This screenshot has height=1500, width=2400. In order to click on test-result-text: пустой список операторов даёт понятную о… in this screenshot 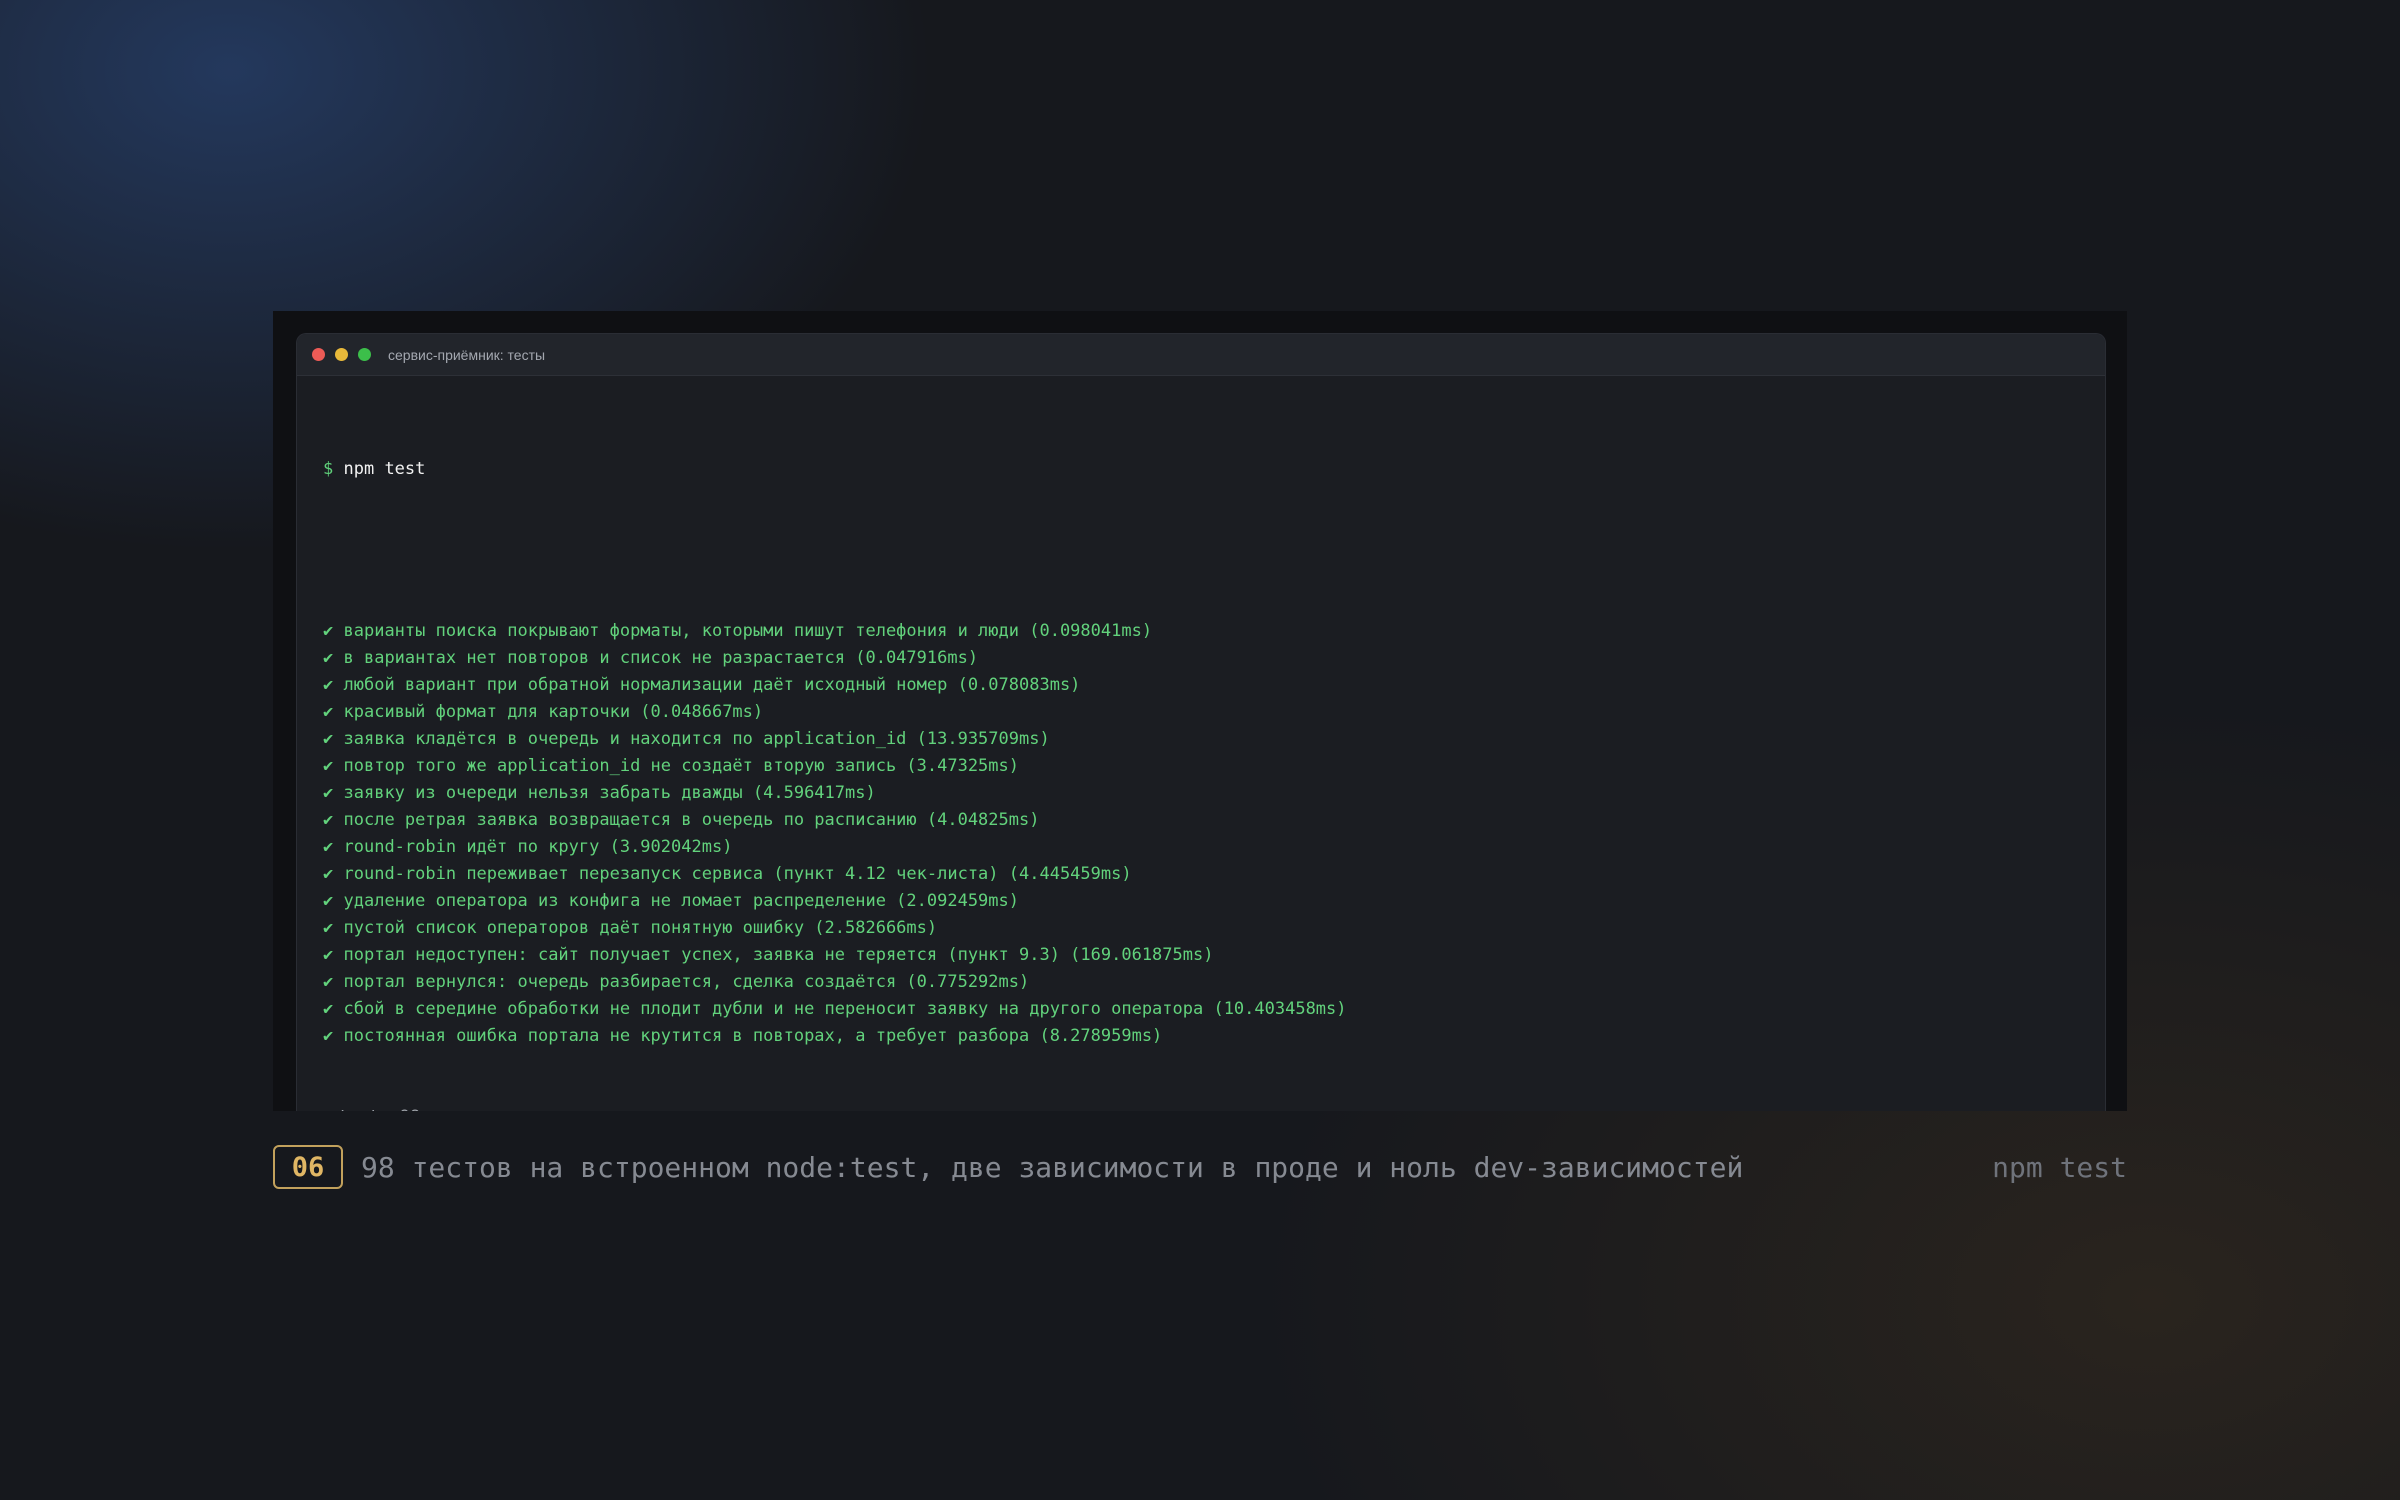, I will do `click(640, 928)`.